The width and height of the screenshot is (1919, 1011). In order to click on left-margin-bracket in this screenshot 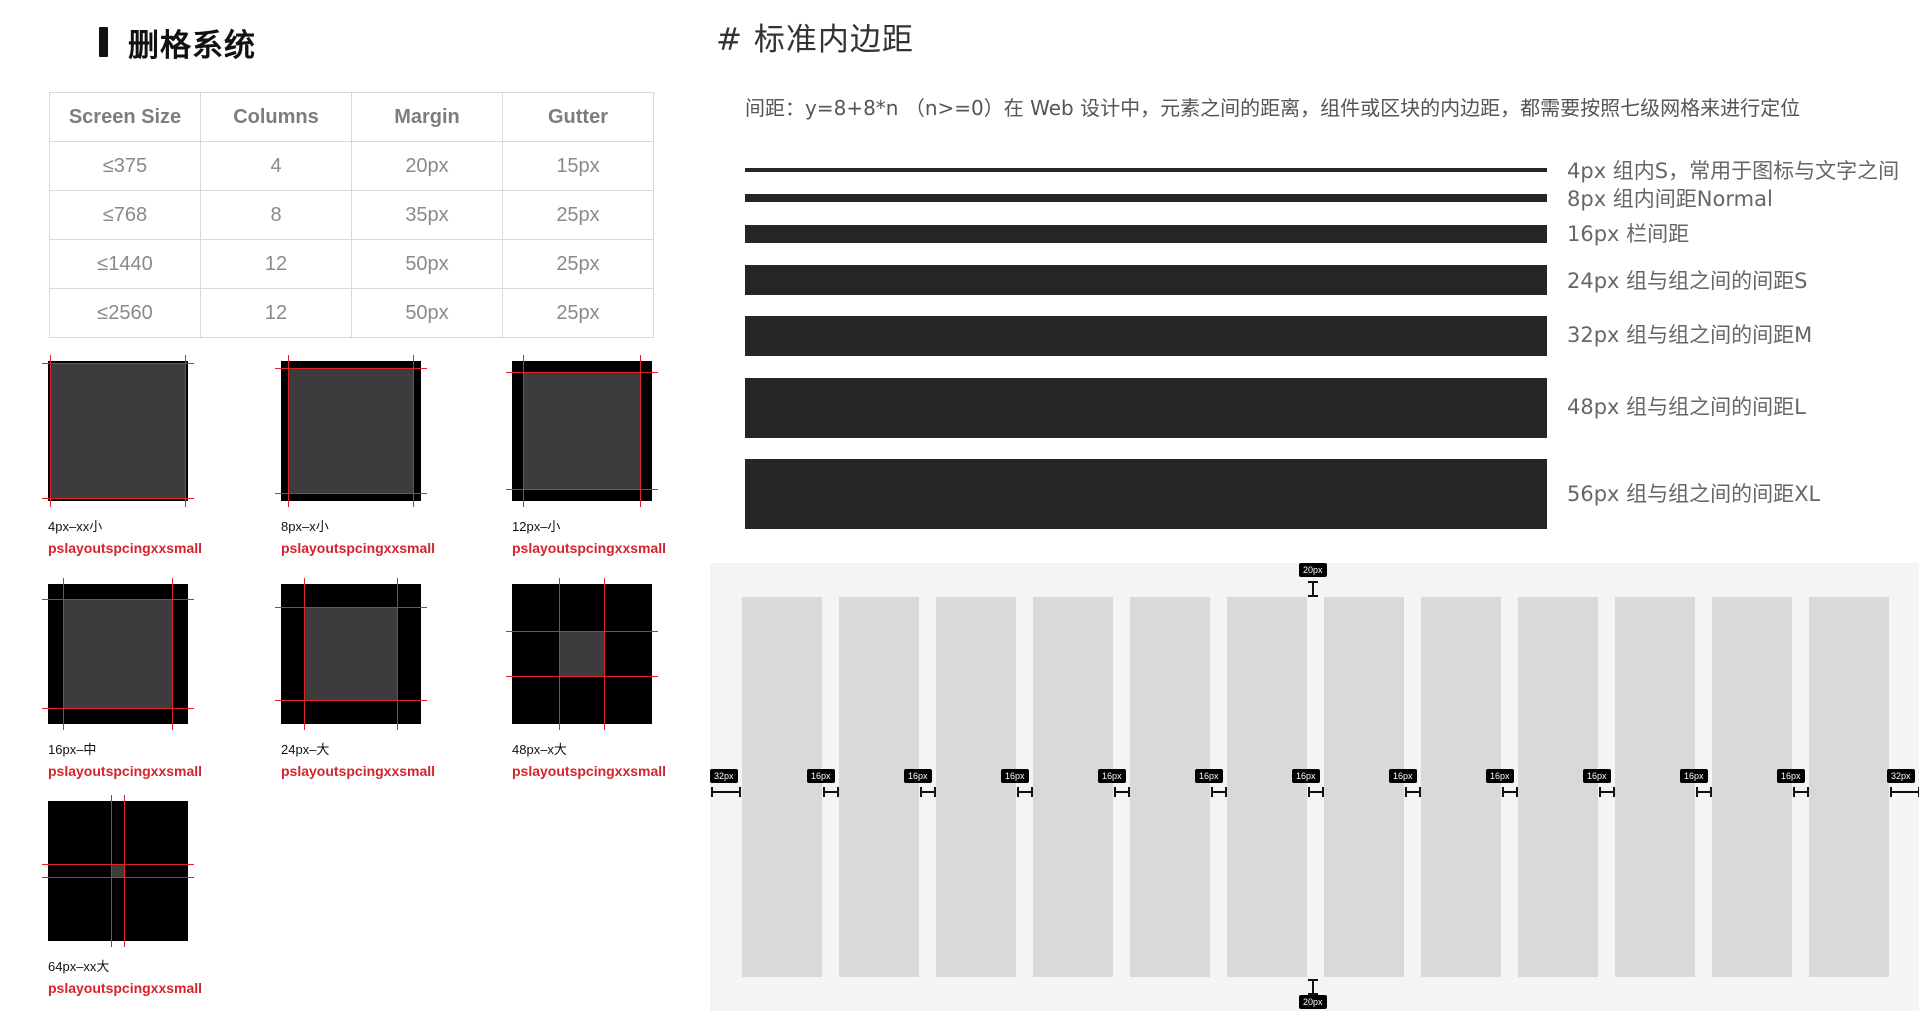, I will do `click(726, 792)`.